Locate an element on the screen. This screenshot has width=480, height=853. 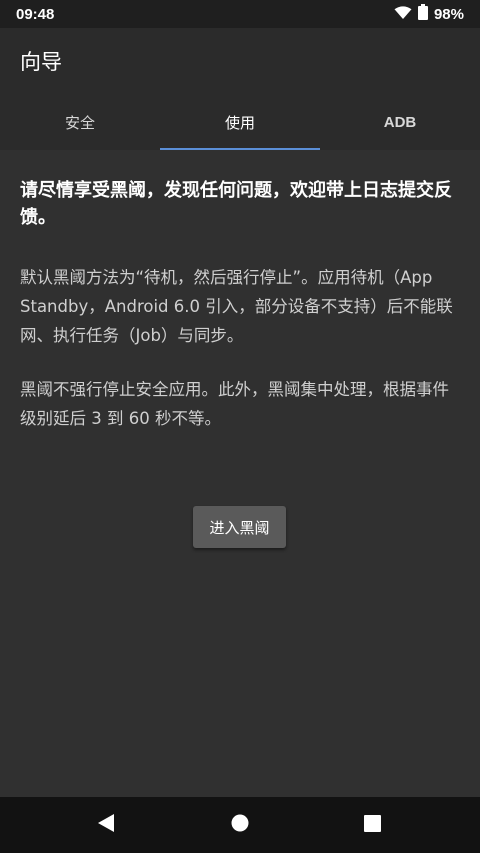
back-button is located at coordinates (106, 825).